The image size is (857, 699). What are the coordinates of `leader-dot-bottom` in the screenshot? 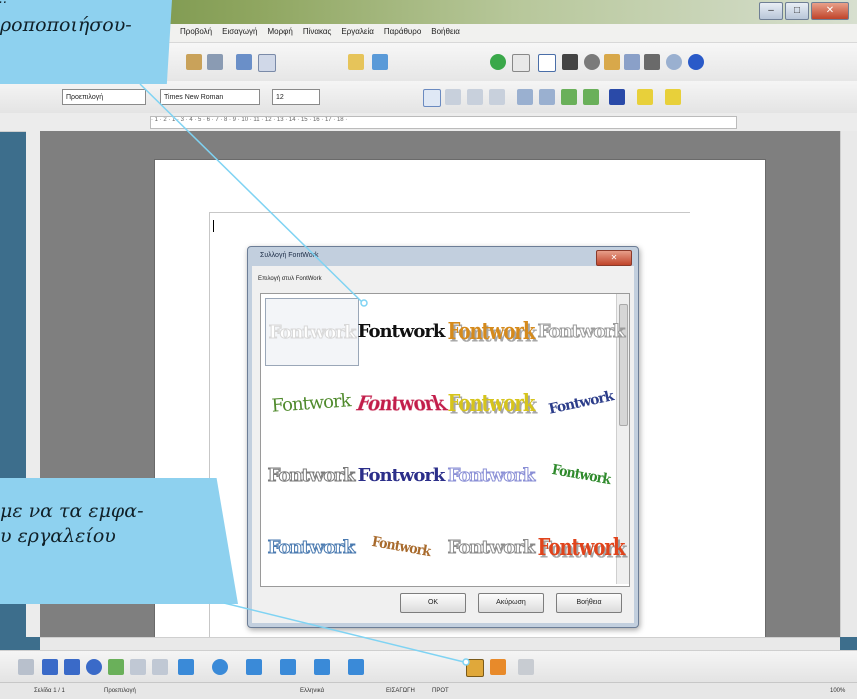 It's located at (466, 662).